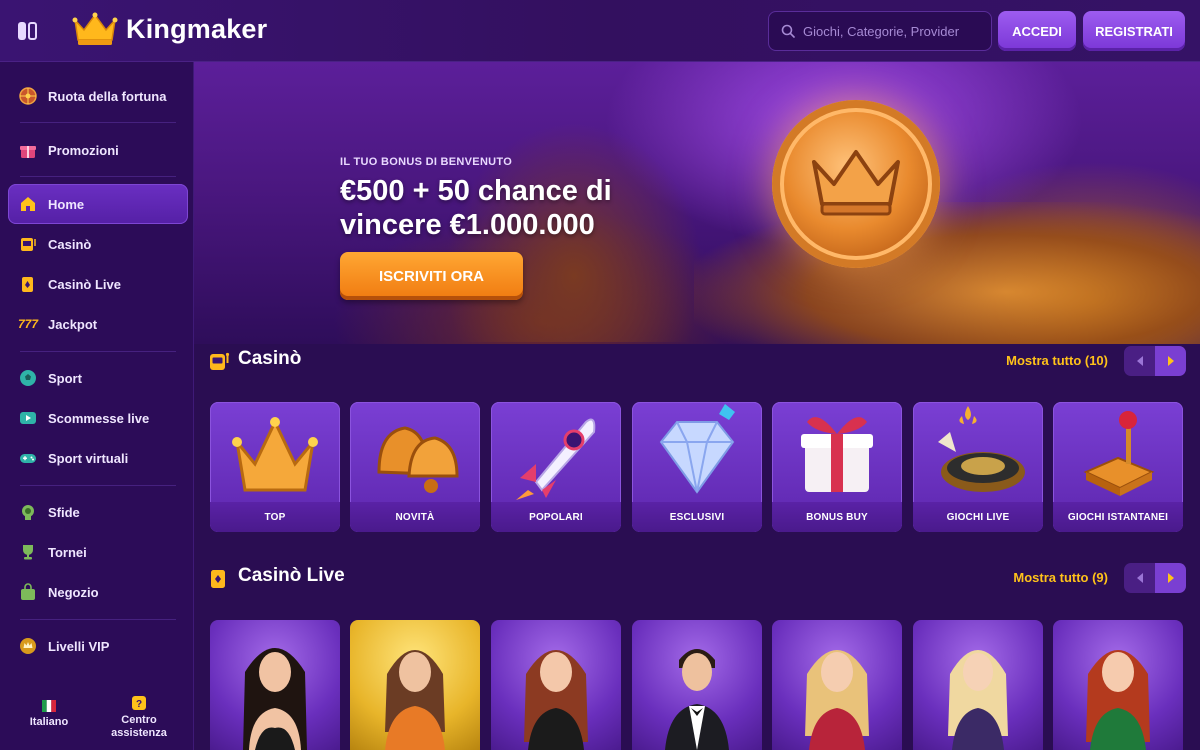 Image resolution: width=1200 pixels, height=750 pixels. What do you see at coordinates (197, 28) in the screenshot?
I see `brand-name: Kingmaker` at bounding box center [197, 28].